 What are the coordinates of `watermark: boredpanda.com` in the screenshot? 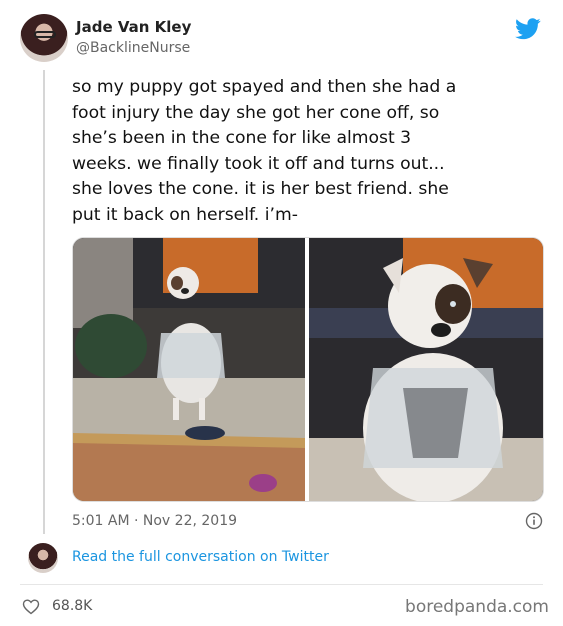 It's located at (477, 607).